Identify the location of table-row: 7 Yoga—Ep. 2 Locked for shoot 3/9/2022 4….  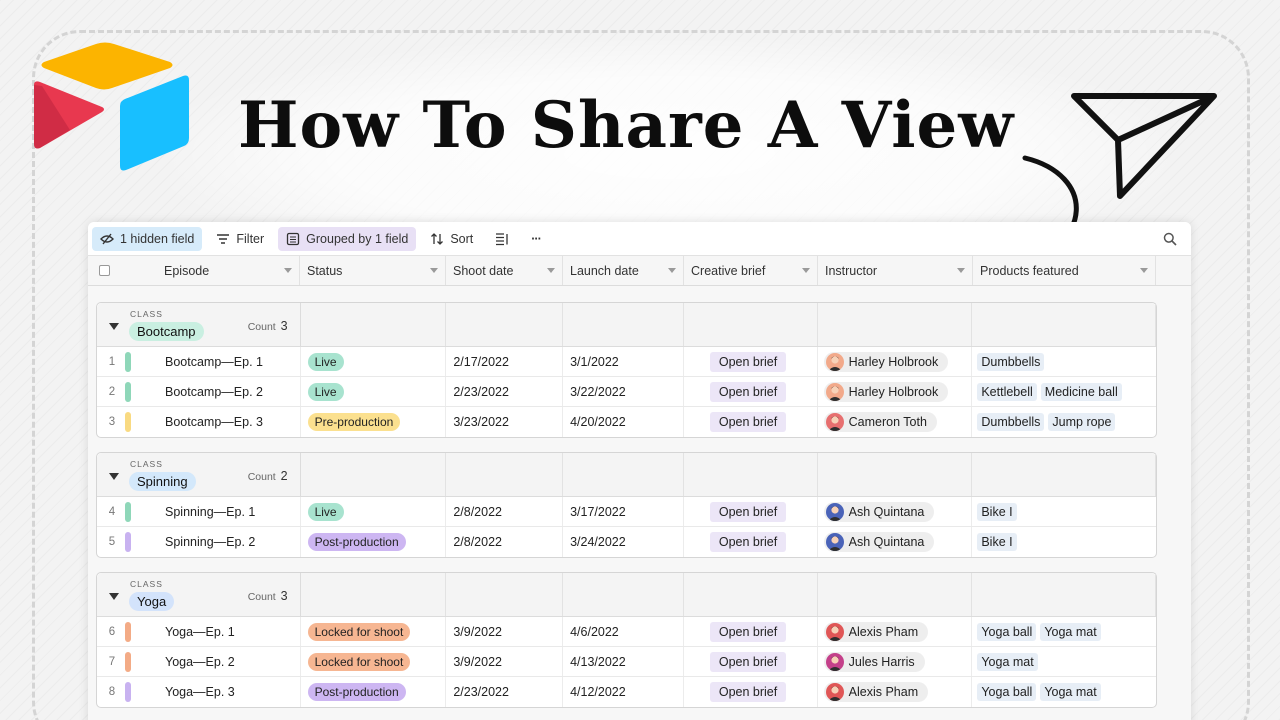
(626, 662).